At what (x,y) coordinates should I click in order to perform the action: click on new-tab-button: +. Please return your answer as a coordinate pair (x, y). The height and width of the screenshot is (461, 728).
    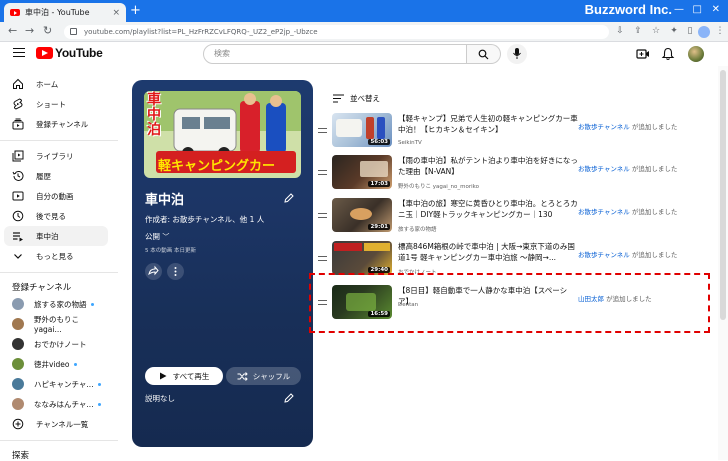
    Looking at the image, I should click on (135, 10).